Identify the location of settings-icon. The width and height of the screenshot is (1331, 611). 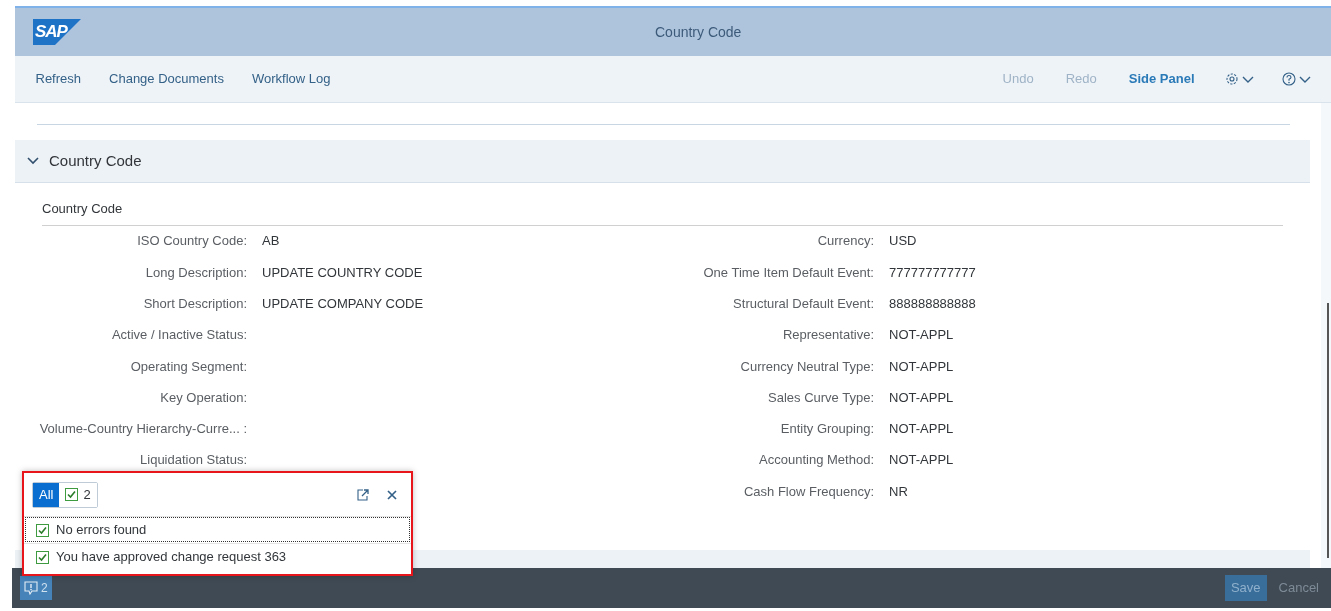
(1231, 79).